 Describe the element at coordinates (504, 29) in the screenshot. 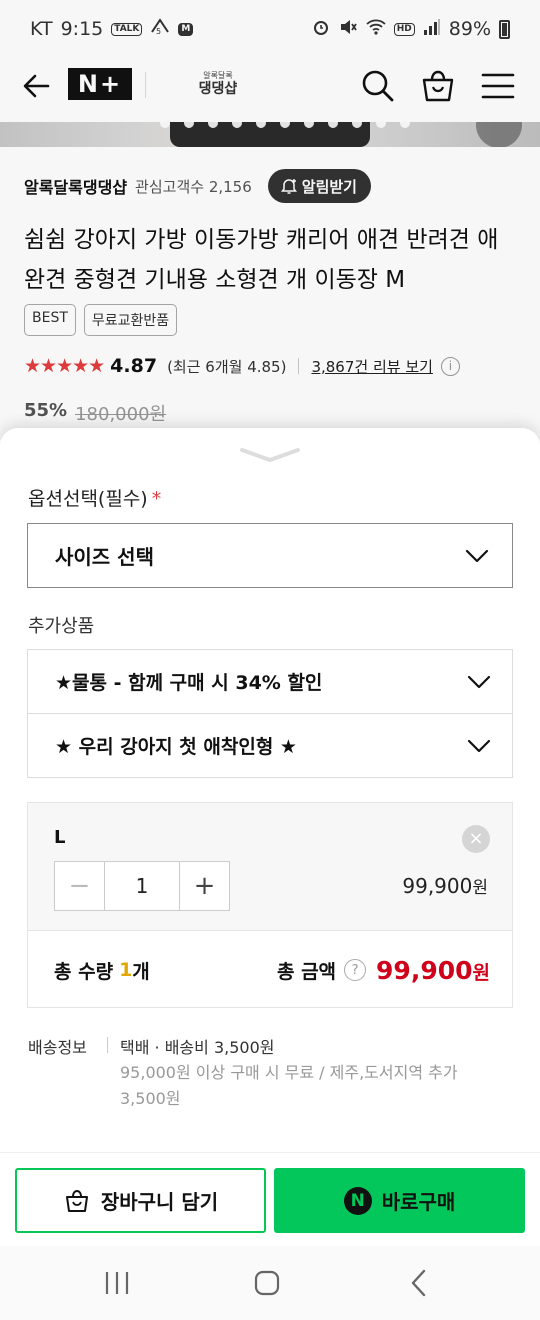

I see `battery-icon` at that location.